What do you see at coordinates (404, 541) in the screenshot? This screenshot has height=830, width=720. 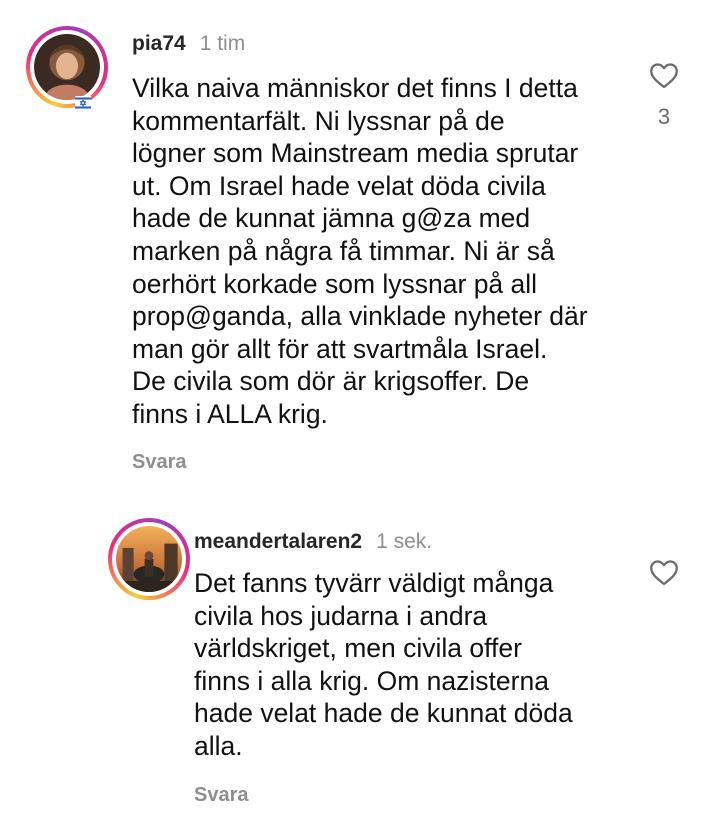 I see `timestamp: 1 sek.` at bounding box center [404, 541].